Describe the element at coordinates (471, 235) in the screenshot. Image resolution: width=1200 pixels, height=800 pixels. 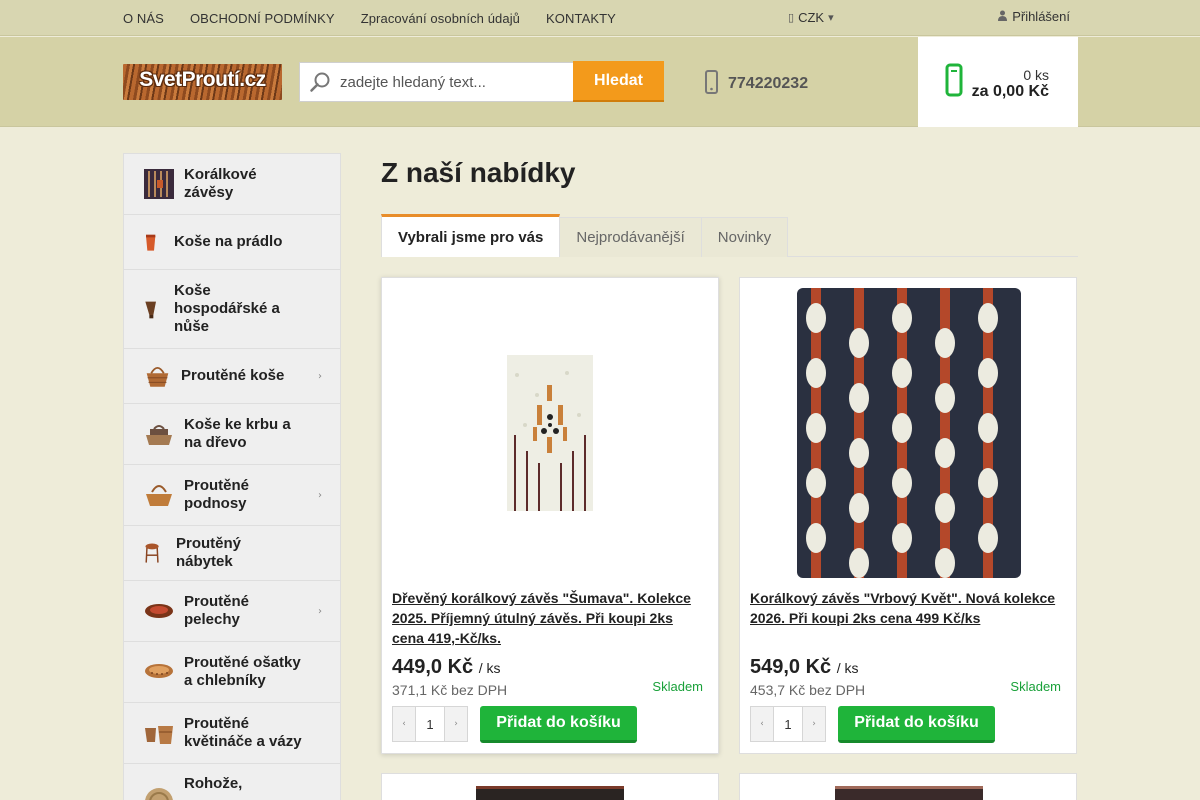
I see `tab-recommended: Vybrali jsme pro vás` at that location.